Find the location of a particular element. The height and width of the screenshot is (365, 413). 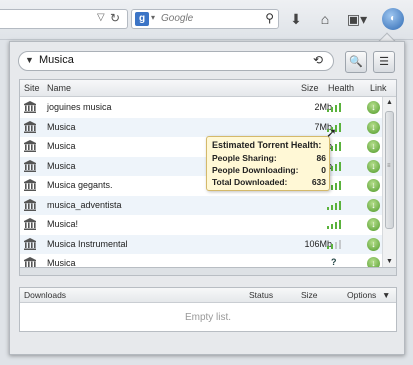

column-size: Size is located at coordinates (310, 88).